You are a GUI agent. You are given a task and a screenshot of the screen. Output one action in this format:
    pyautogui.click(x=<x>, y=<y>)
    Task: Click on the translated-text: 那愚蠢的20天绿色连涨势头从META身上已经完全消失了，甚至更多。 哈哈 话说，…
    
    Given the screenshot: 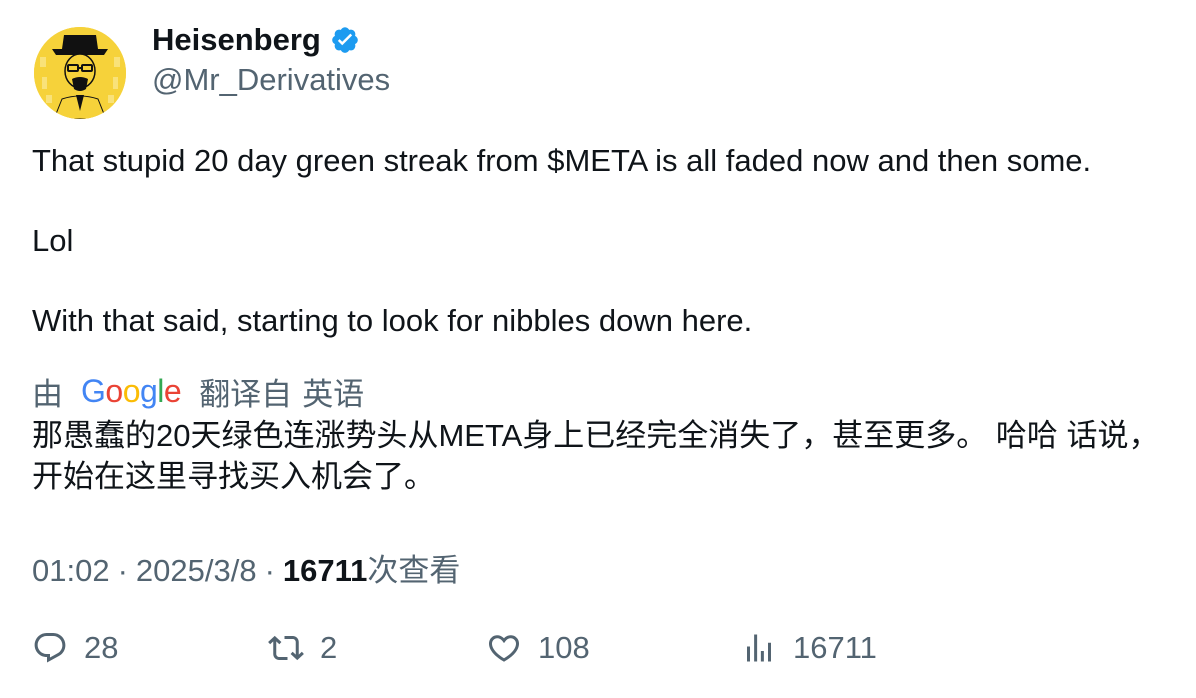 What is the action you would take?
    pyautogui.click(x=596, y=456)
    